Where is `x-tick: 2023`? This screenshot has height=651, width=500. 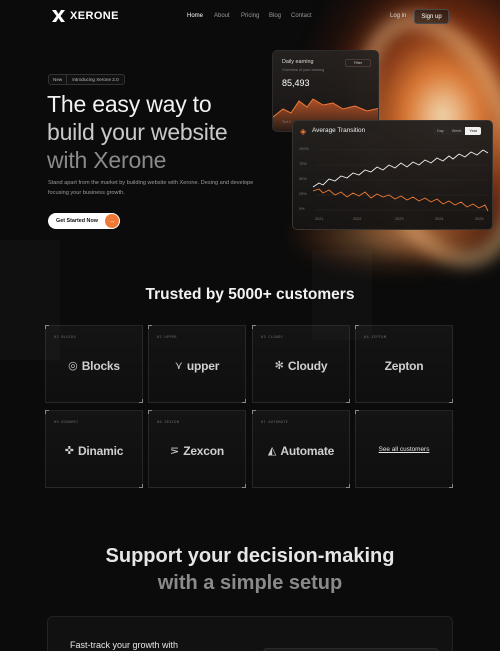
x-tick: 2023 is located at coordinates (399, 219).